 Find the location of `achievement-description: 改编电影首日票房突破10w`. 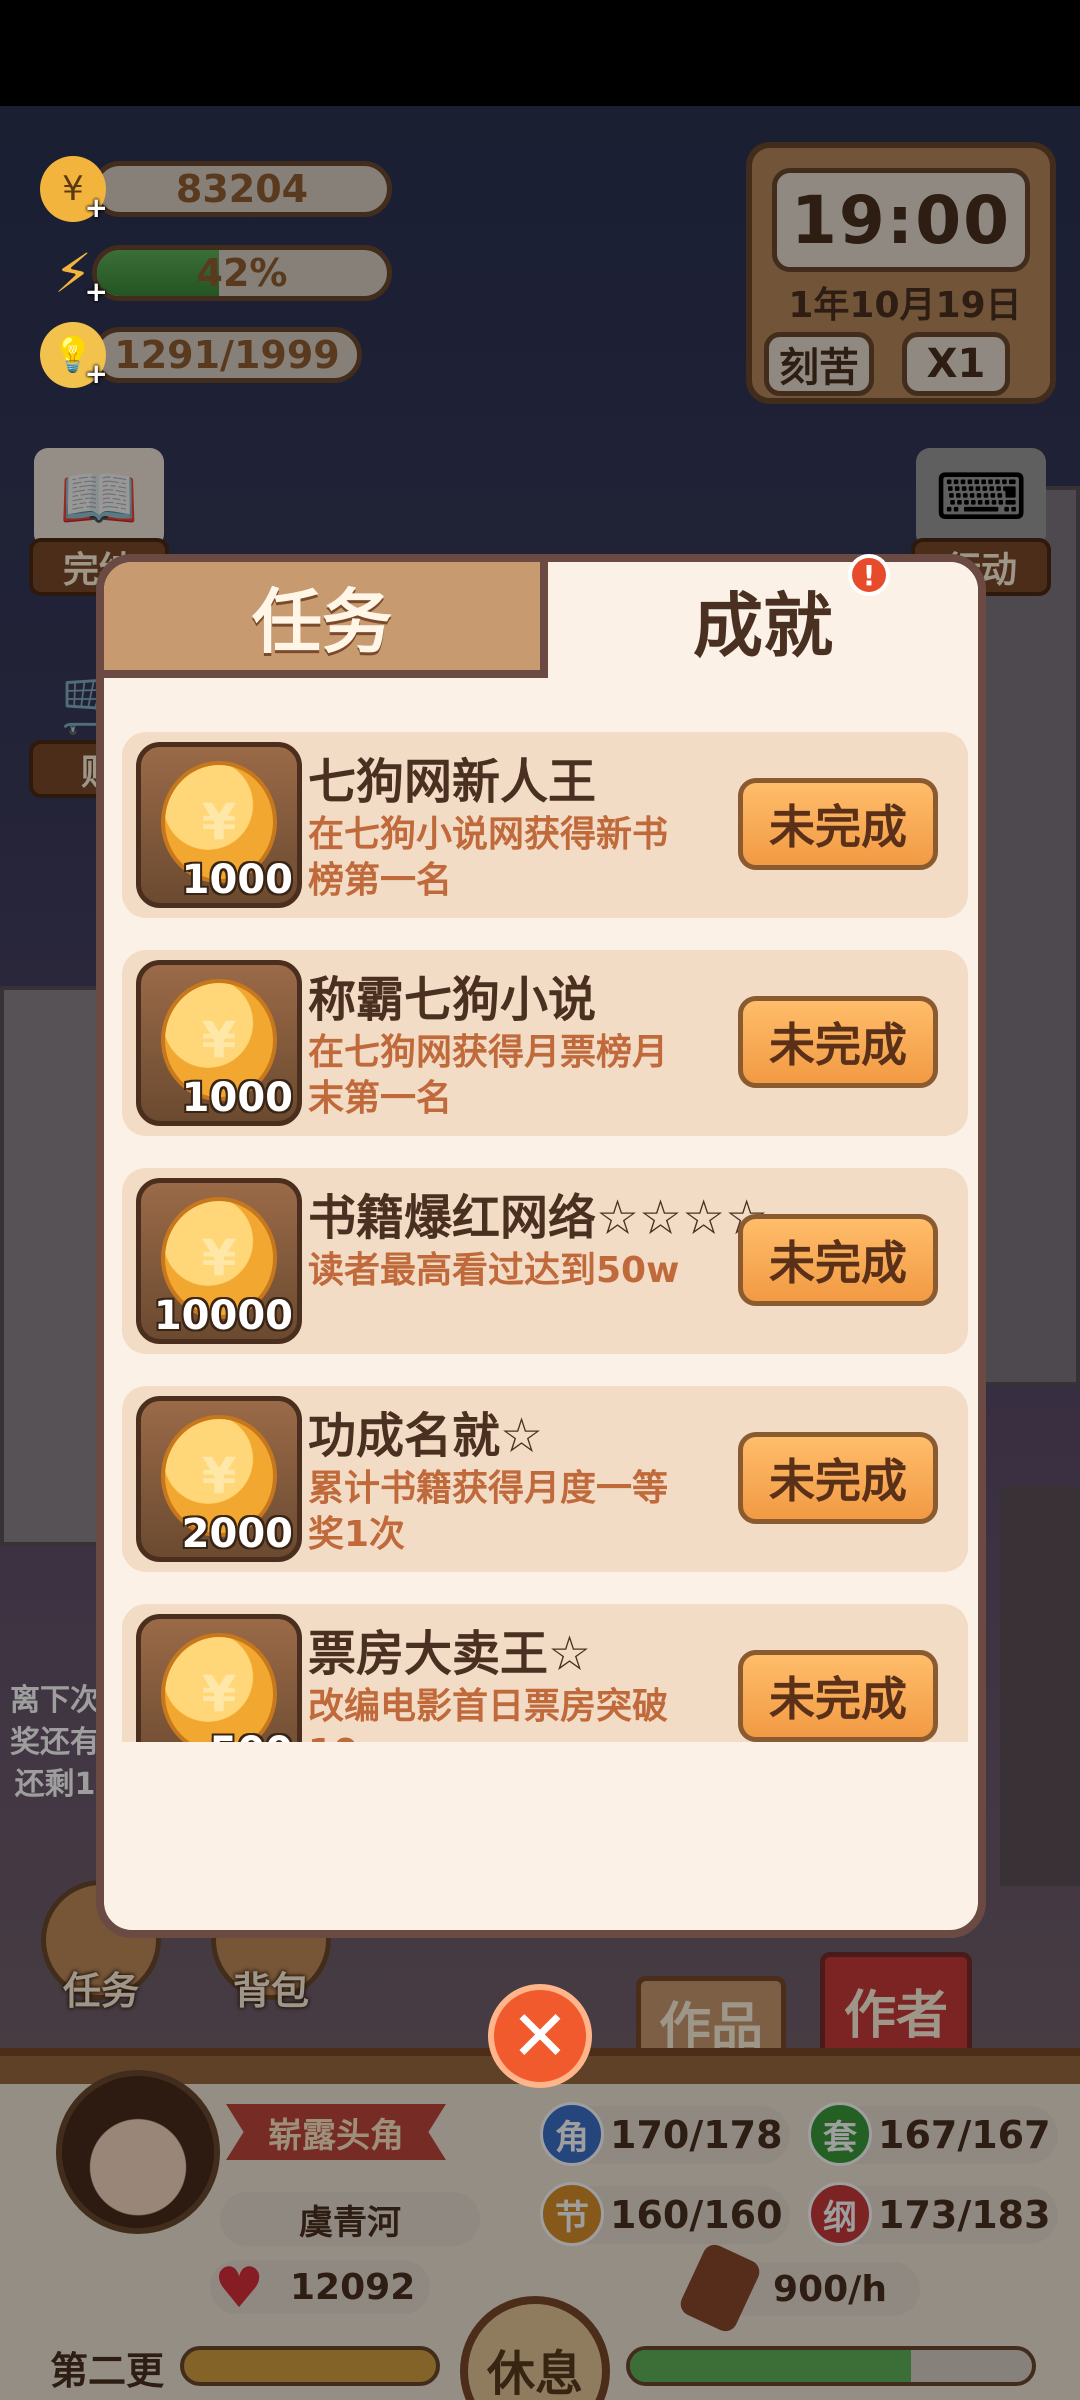

achievement-description: 改编电影首日票房突破10w is located at coordinates (488, 1714).